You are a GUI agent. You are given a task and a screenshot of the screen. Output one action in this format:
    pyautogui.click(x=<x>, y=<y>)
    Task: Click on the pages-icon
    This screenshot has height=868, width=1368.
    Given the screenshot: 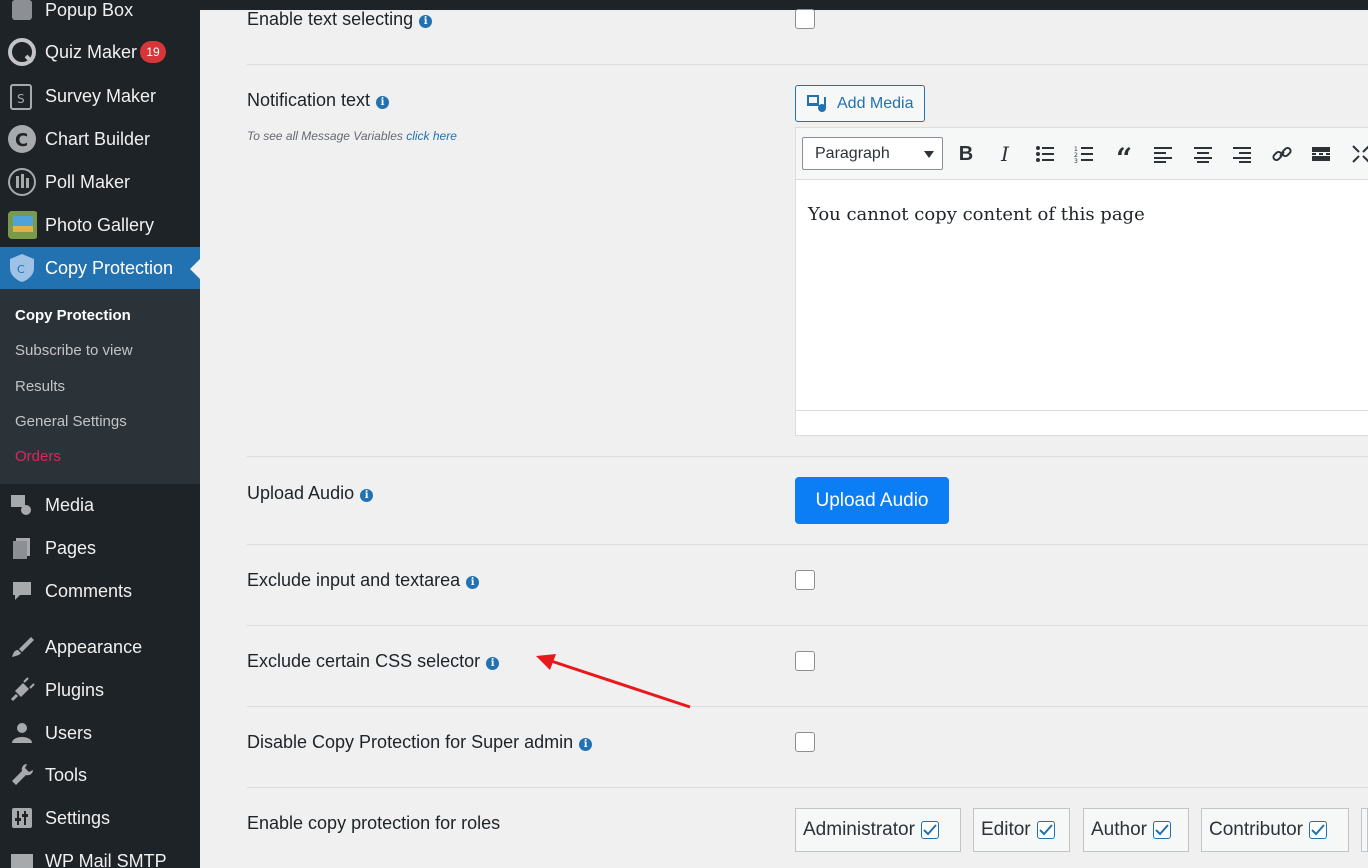 What is the action you would take?
    pyautogui.click(x=22, y=548)
    